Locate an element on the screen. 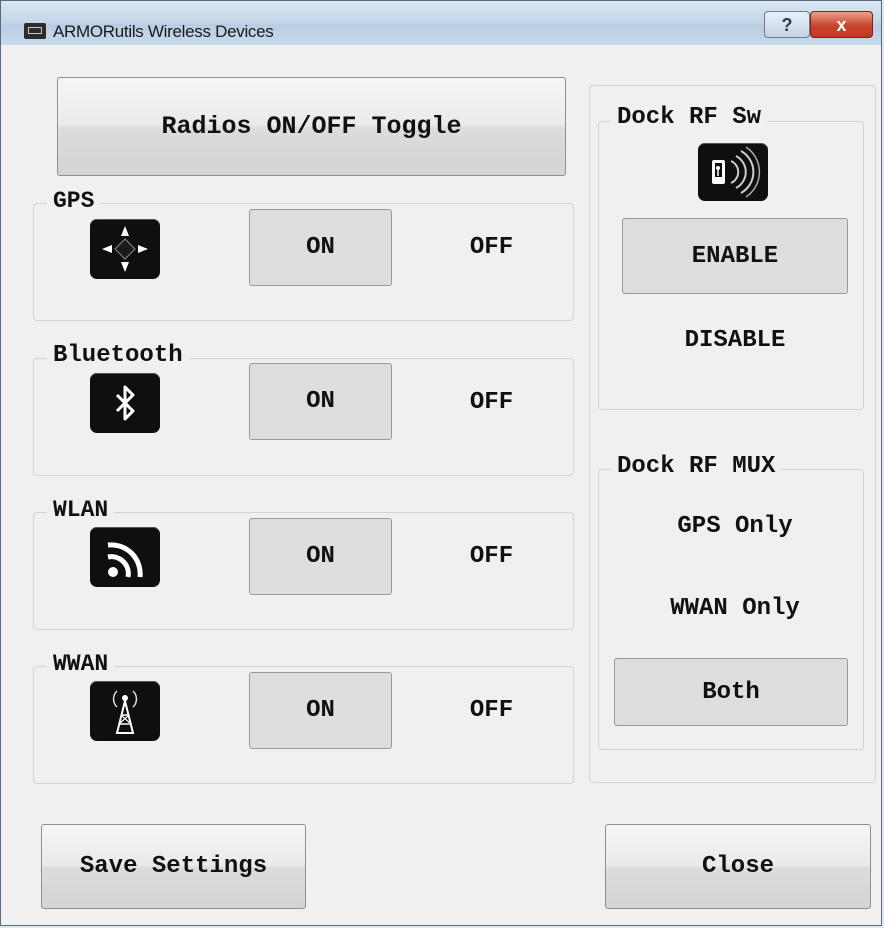 This screenshot has width=884, height=928. bluetooth-on-button: ON is located at coordinates (320, 401).